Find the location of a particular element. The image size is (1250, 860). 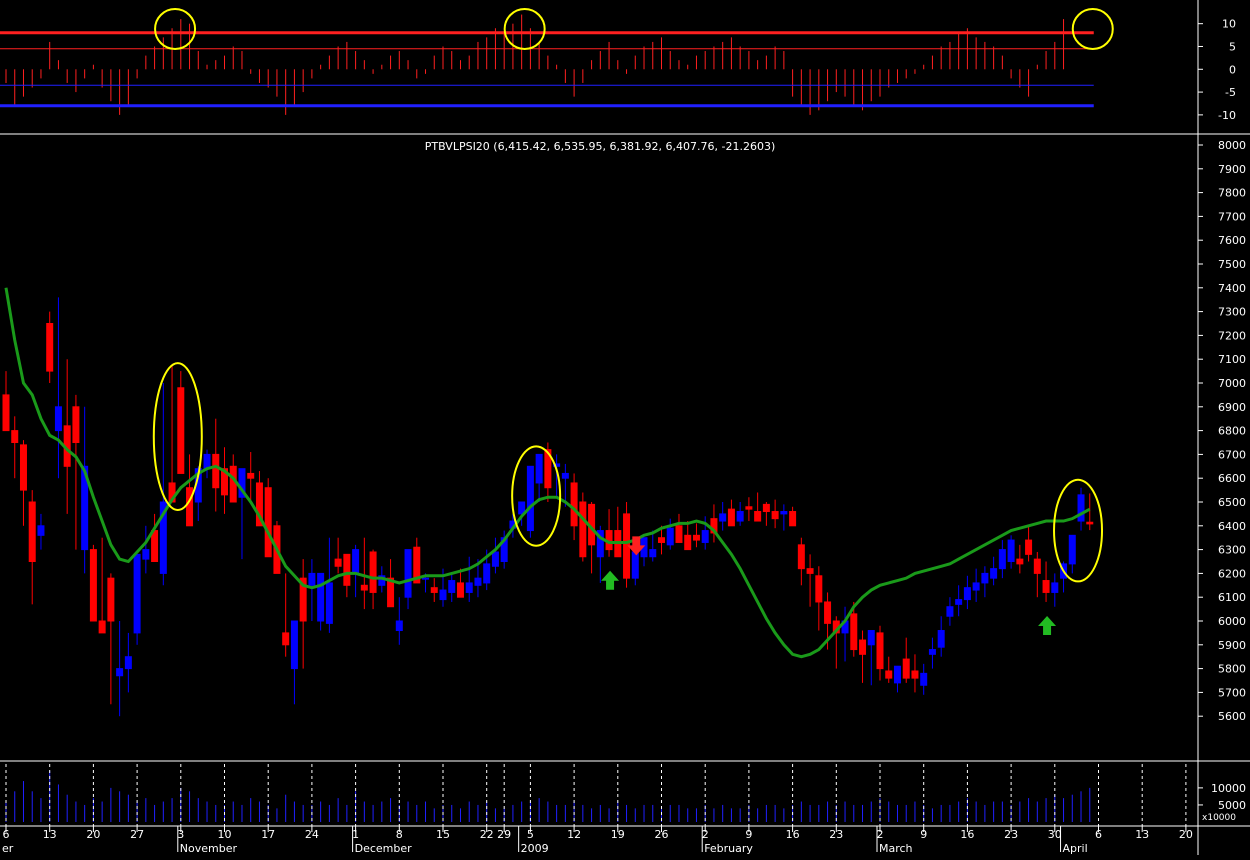

x-tick-label: 10 is located at coordinates (225, 834).